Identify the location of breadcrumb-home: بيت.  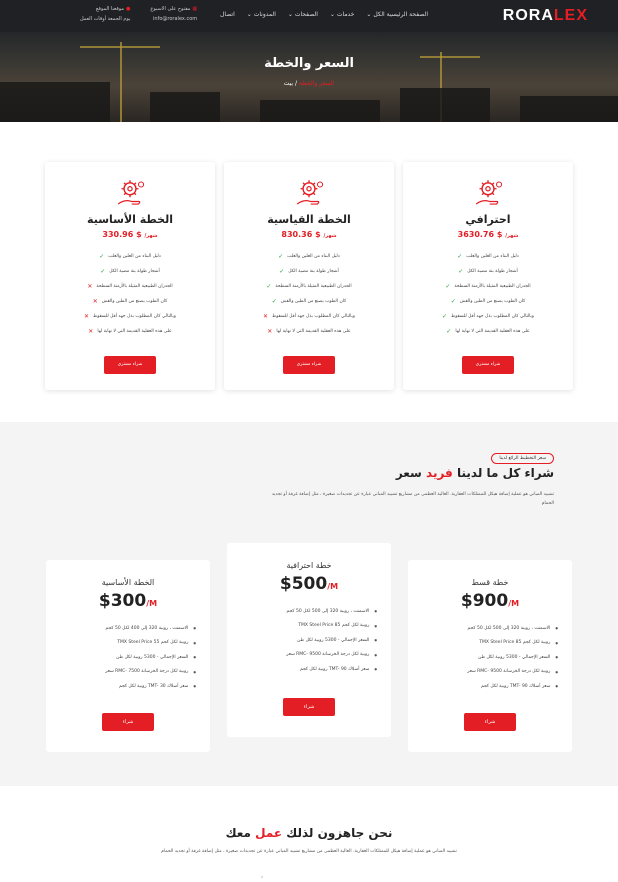
(288, 83).